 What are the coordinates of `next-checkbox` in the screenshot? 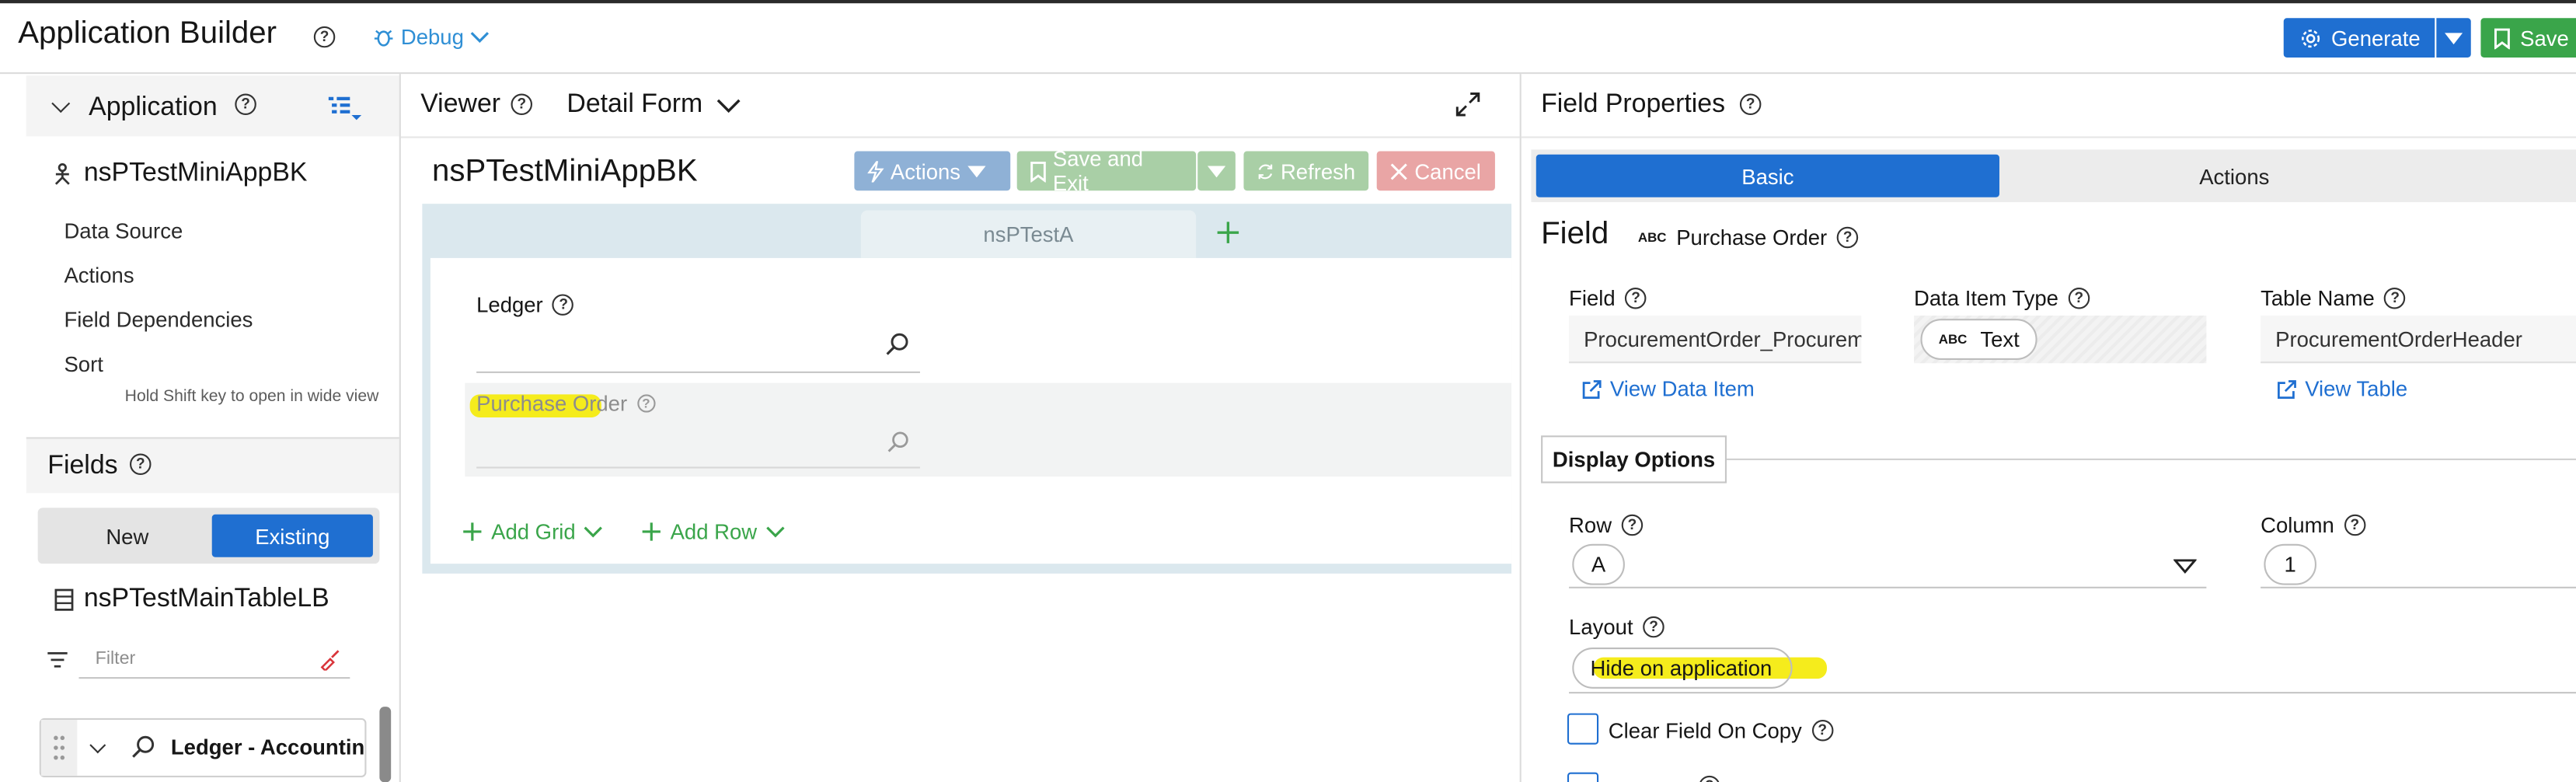 It's located at (1583, 777).